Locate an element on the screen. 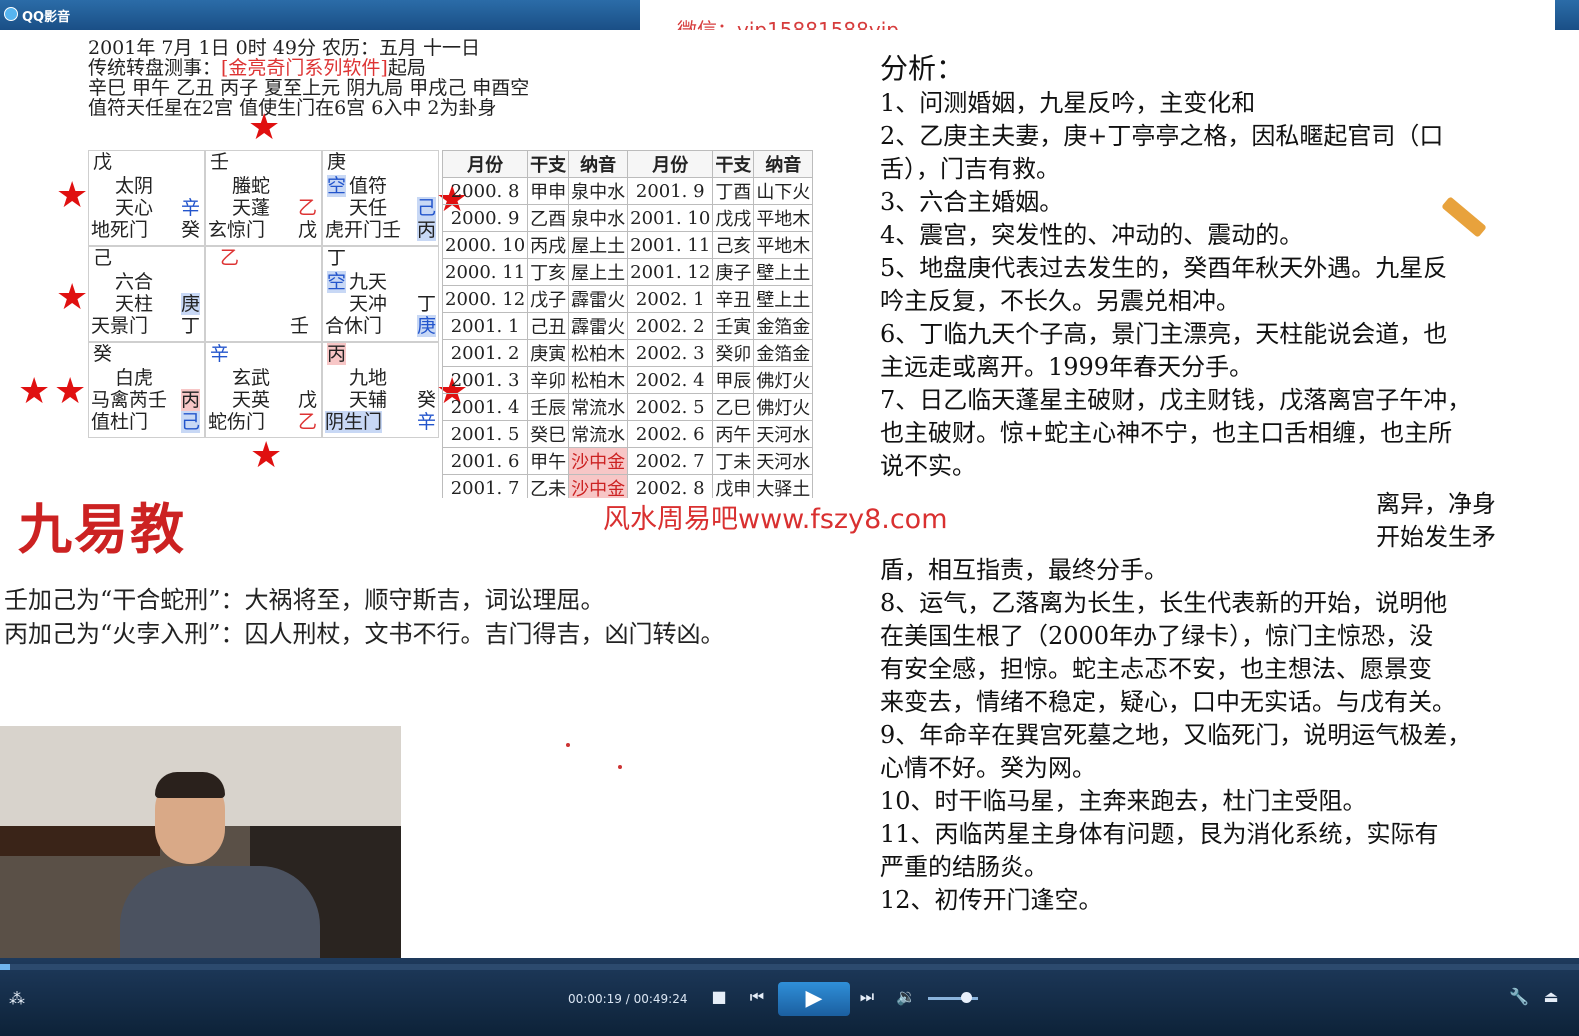 This screenshot has height=1036, width=1579. rule-line-2: 丙加己为“火孛入刑”：囚人刑杖，文书不行。吉门得吉，凶门转凶。 is located at coordinates (364, 634).